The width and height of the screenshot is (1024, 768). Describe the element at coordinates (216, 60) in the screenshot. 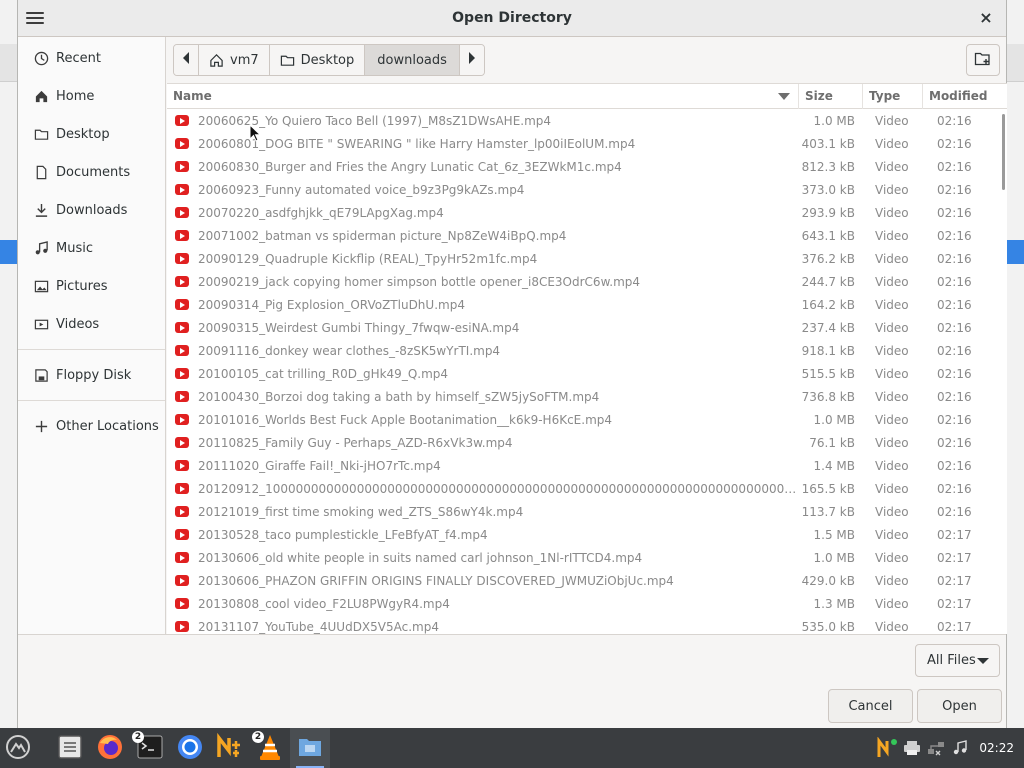

I see `home-icon` at that location.